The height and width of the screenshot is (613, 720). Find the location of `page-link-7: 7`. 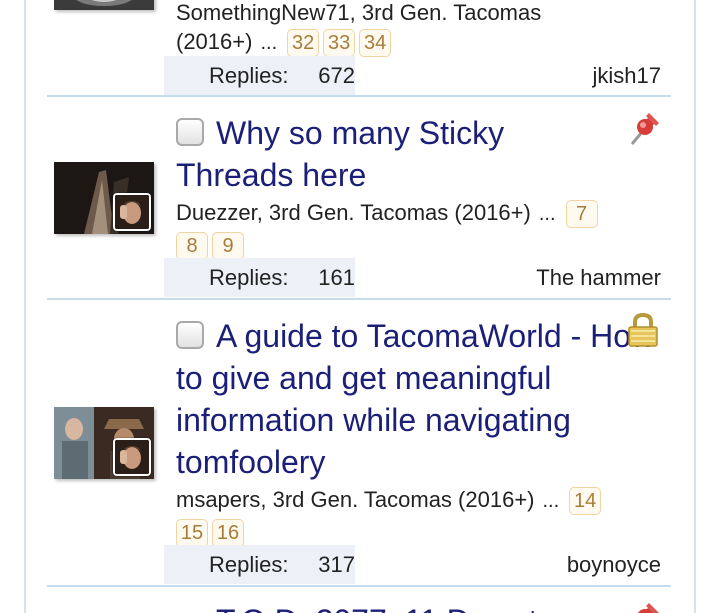

page-link-7: 7 is located at coordinates (581, 214).